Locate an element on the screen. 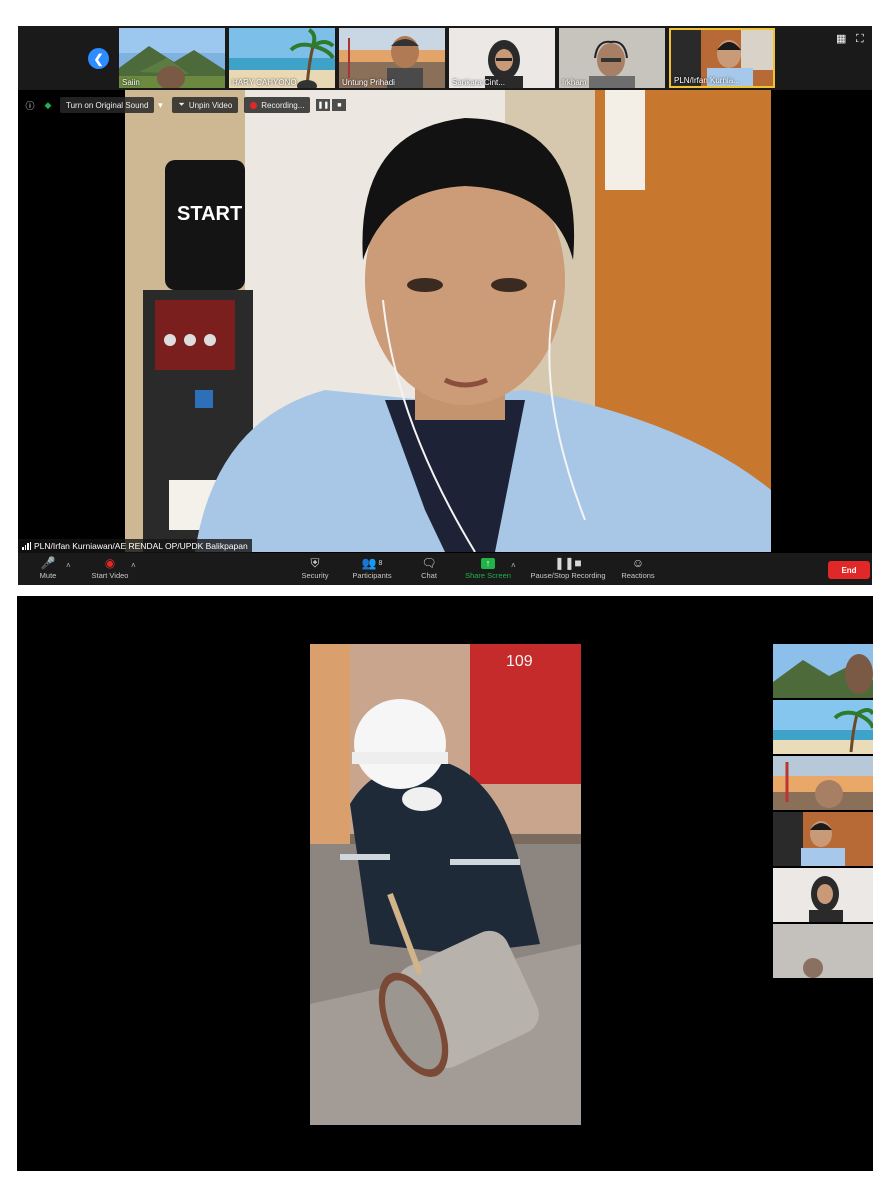  signal-strength-icon is located at coordinates (26, 546).